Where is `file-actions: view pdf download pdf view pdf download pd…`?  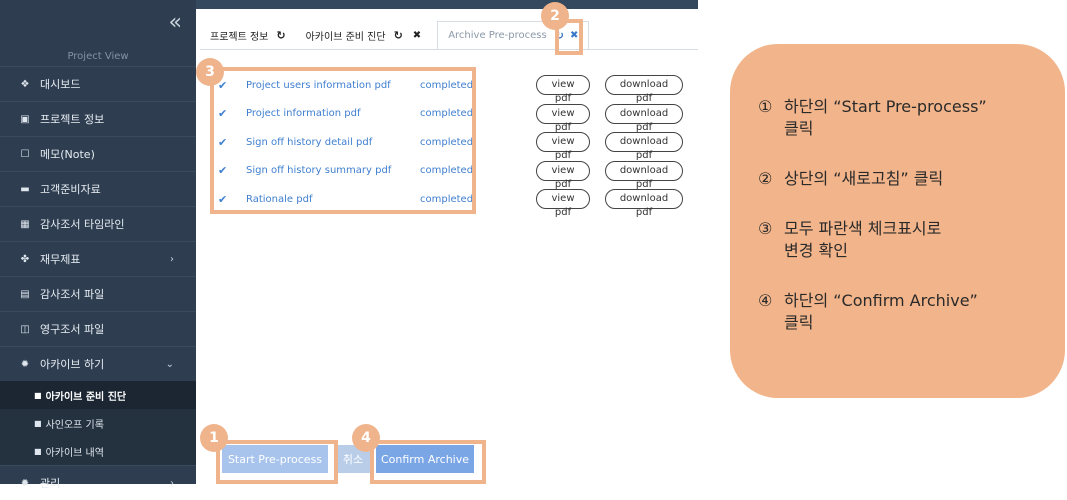 file-actions: view pdf download pdf view pdf download pd… is located at coordinates (609, 146).